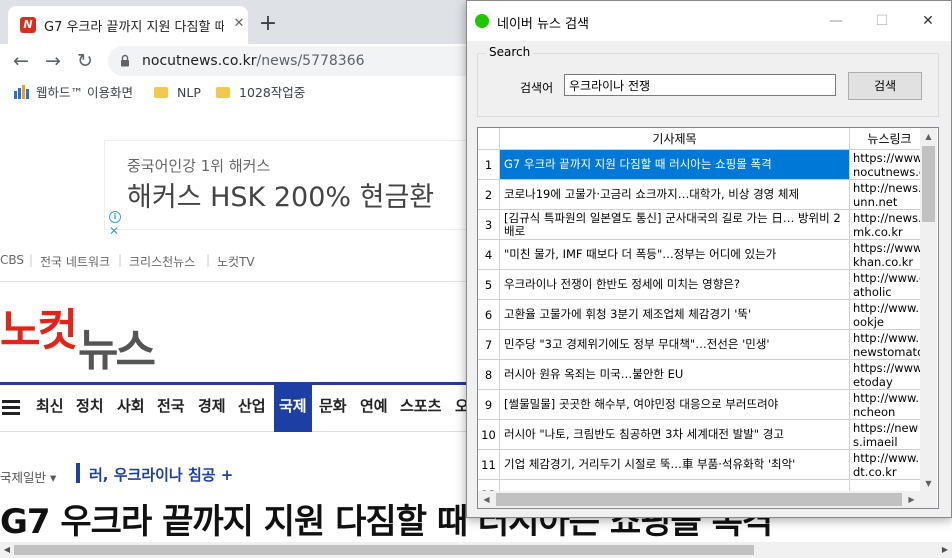 Image resolution: width=952 pixels, height=558 pixels. What do you see at coordinates (189, 92) in the screenshot?
I see `bookmark-label: NLP` at bounding box center [189, 92].